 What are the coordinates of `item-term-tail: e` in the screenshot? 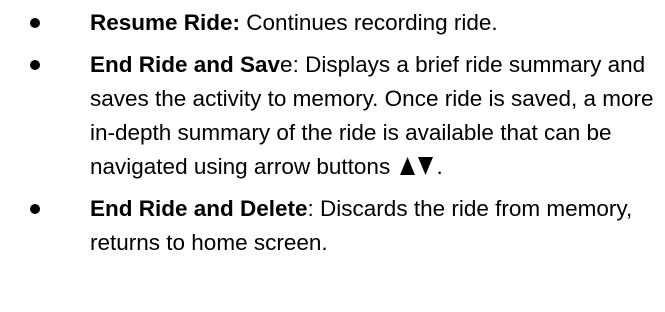 It's located at (286, 64).